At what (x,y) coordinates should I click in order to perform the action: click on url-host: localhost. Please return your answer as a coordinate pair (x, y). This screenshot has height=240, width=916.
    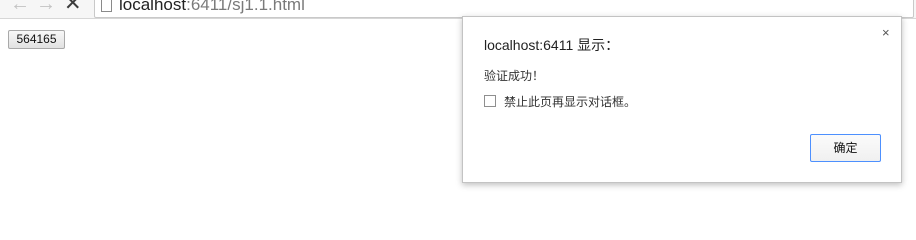
    Looking at the image, I should click on (153, 7).